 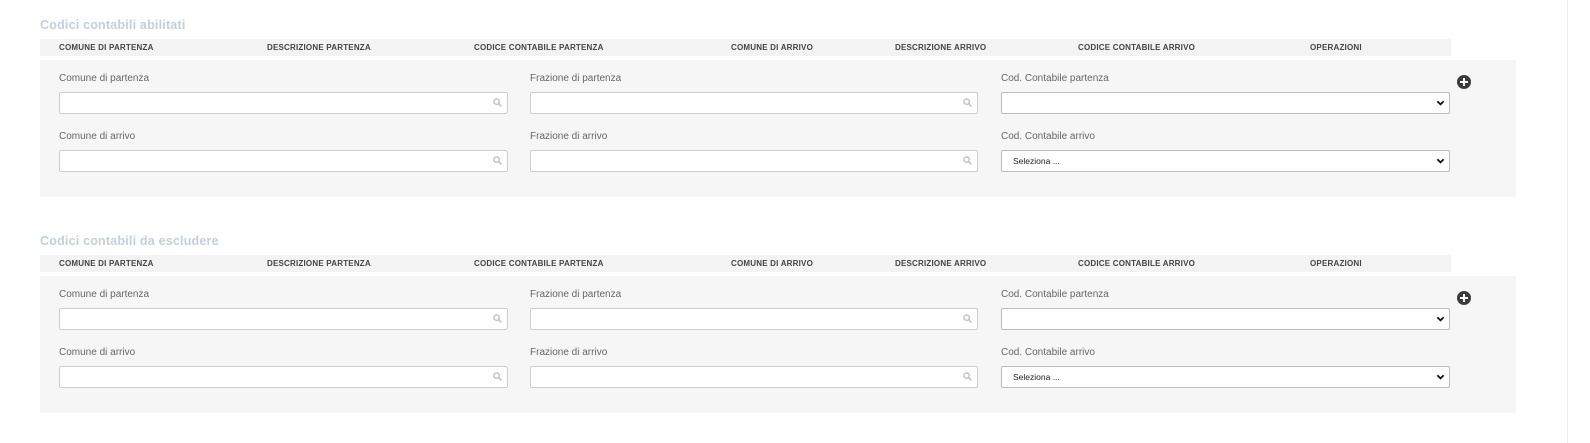 I want to click on vertical-scrollbar, so click(x=1578, y=221).